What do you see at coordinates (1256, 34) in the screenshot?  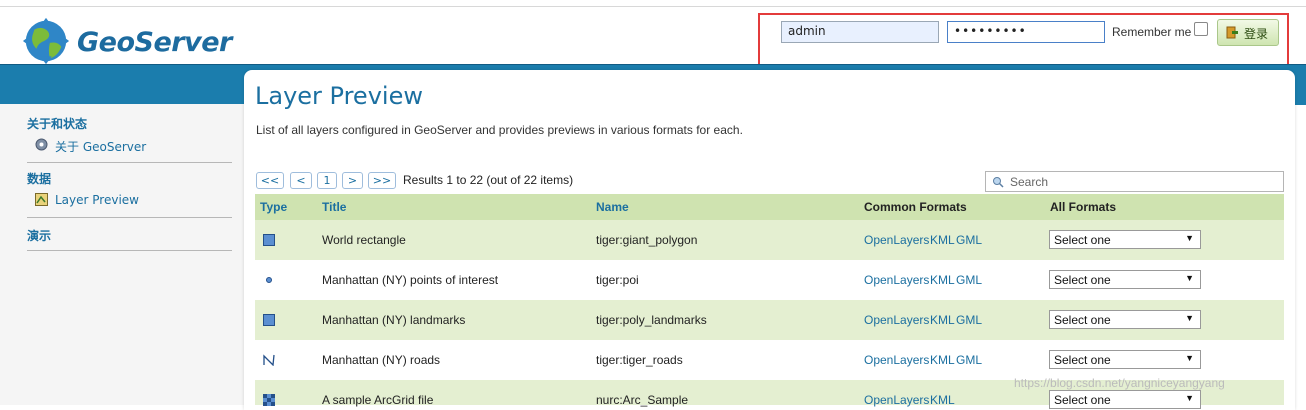 I see `login-button-label: 登录` at bounding box center [1256, 34].